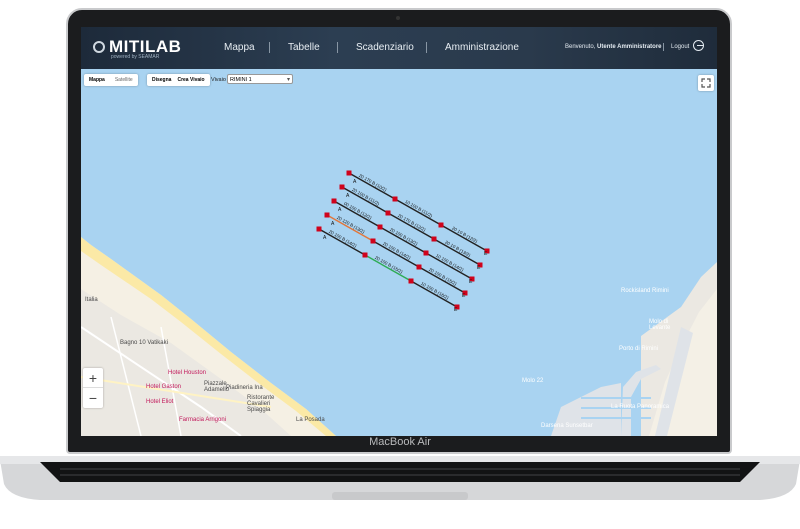 This screenshot has height=529, width=800. What do you see at coordinates (304, 47) in the screenshot?
I see `nav-tabelle: Tabelle` at bounding box center [304, 47].